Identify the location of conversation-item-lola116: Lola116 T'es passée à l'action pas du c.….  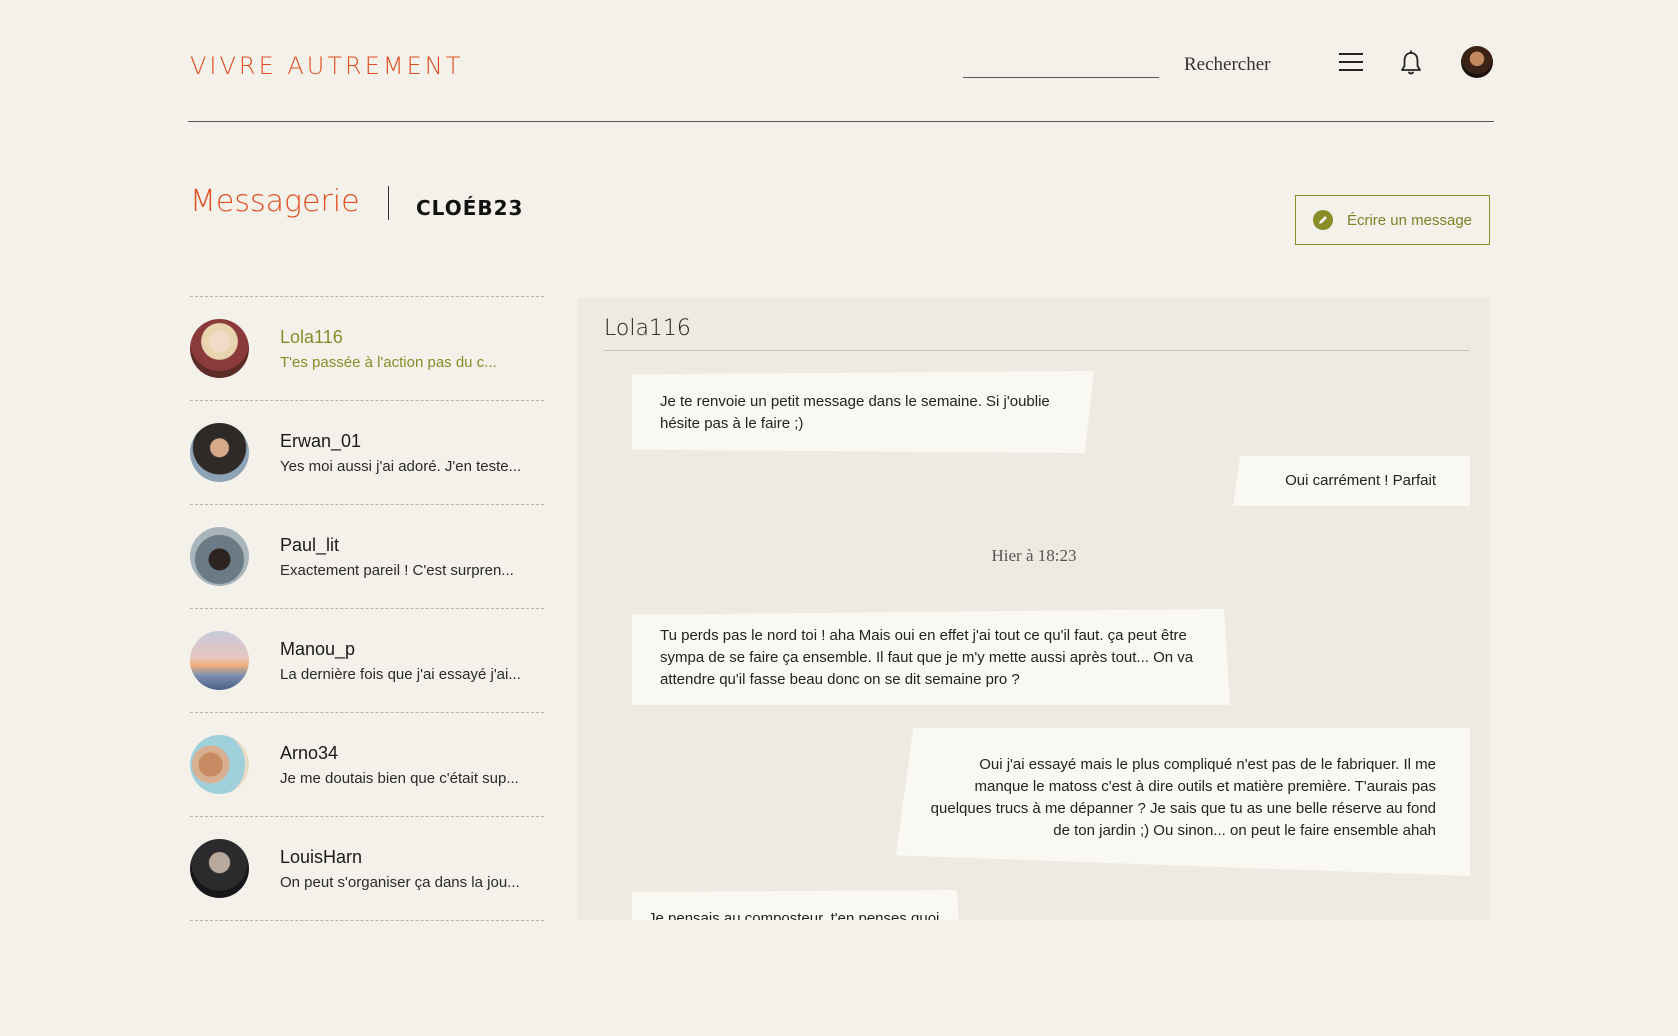
(367, 349).